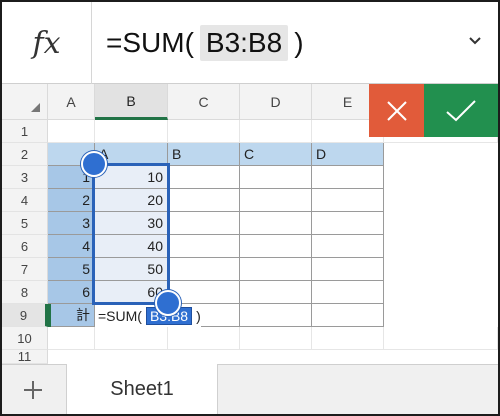 This screenshot has width=500, height=416. Describe the element at coordinates (25, 131) in the screenshot. I see `row-header-1: 1` at that location.